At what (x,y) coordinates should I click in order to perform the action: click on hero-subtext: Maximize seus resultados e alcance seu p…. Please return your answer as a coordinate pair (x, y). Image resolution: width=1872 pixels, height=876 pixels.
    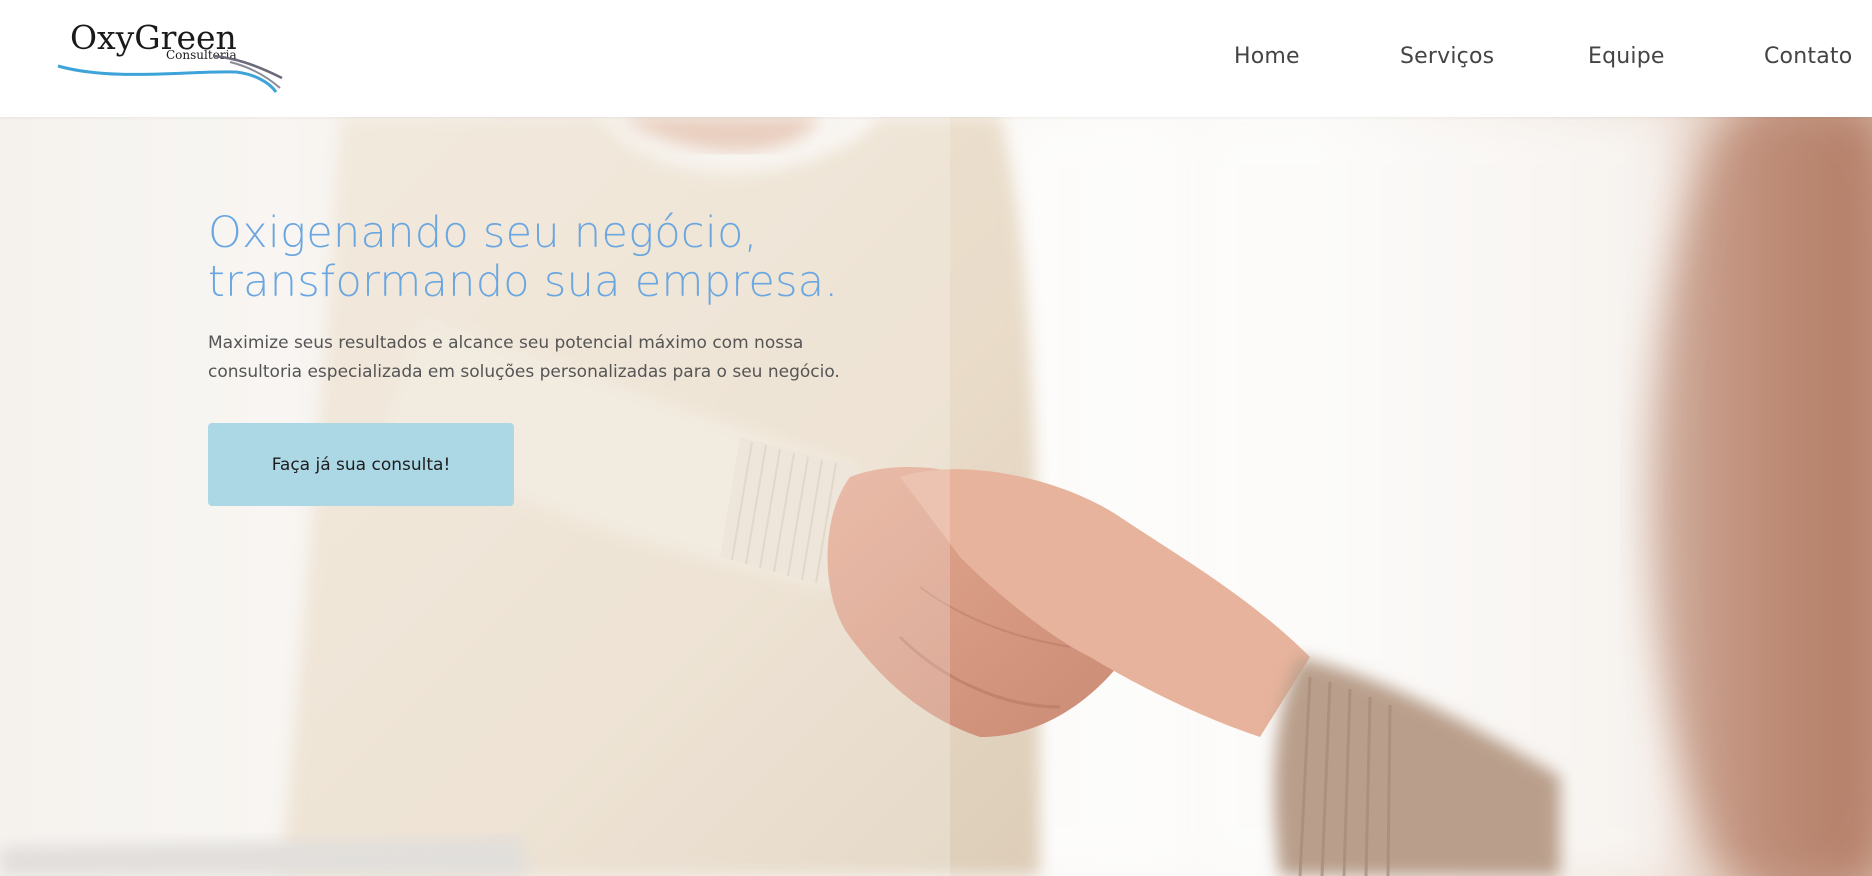
    Looking at the image, I should click on (548, 358).